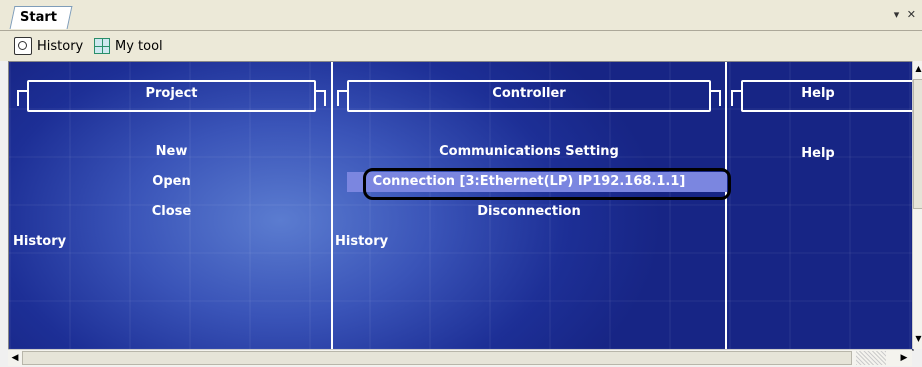 This screenshot has height=367, width=922. I want to click on horizontal-scrollbar: ◀ ▶, so click(460, 357).